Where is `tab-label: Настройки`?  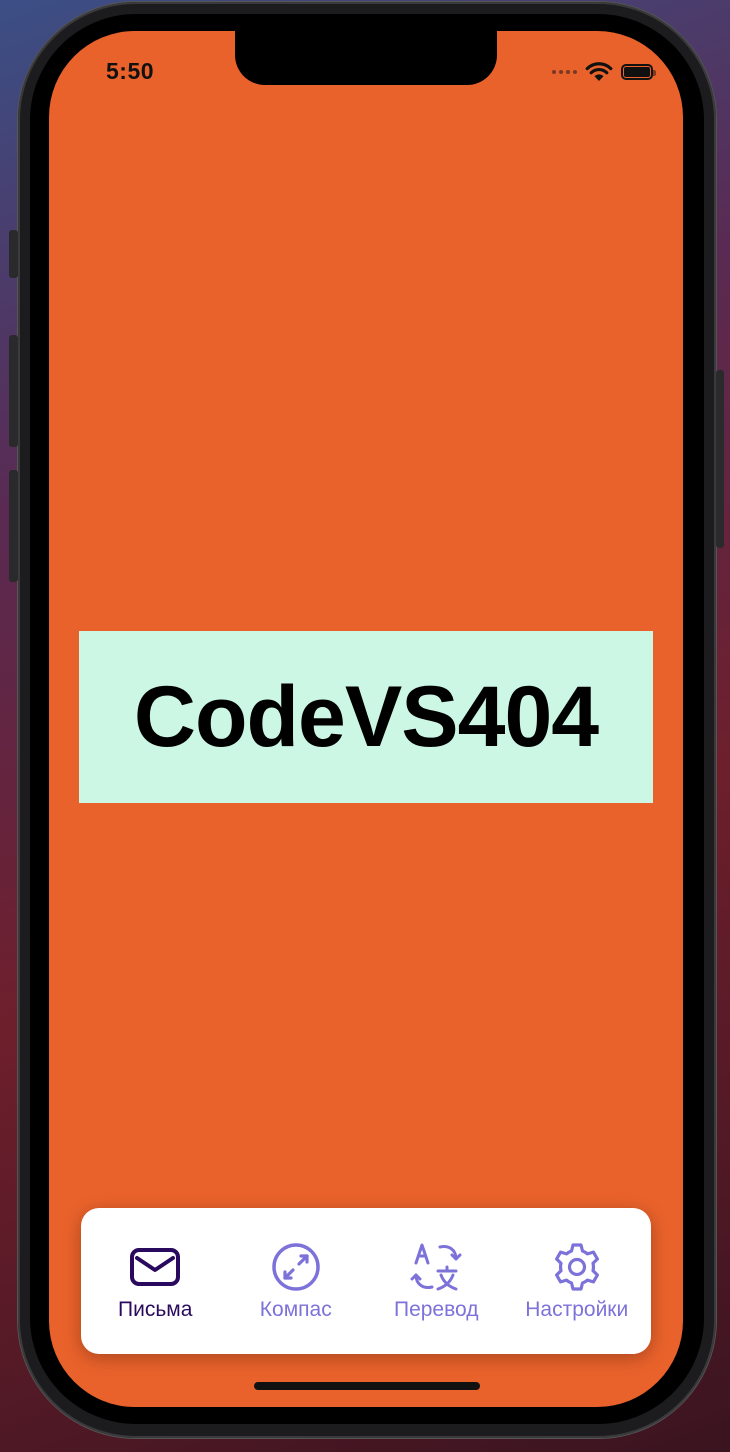 tab-label: Настройки is located at coordinates (577, 1309).